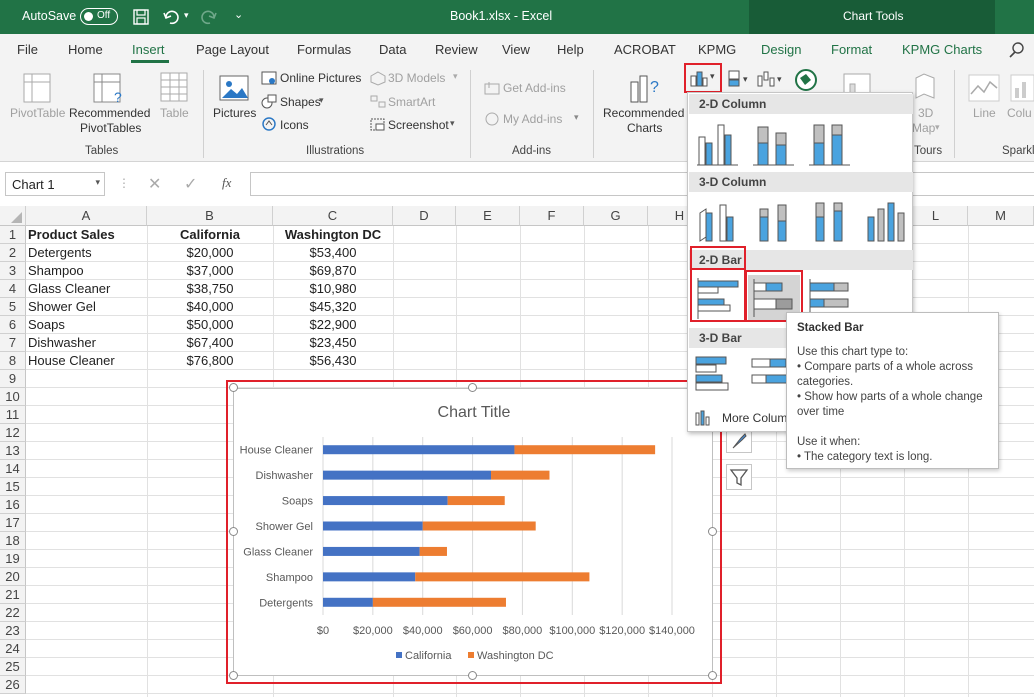 This screenshot has height=697, width=1034. I want to click on data-cell: $50,000, so click(210, 325).